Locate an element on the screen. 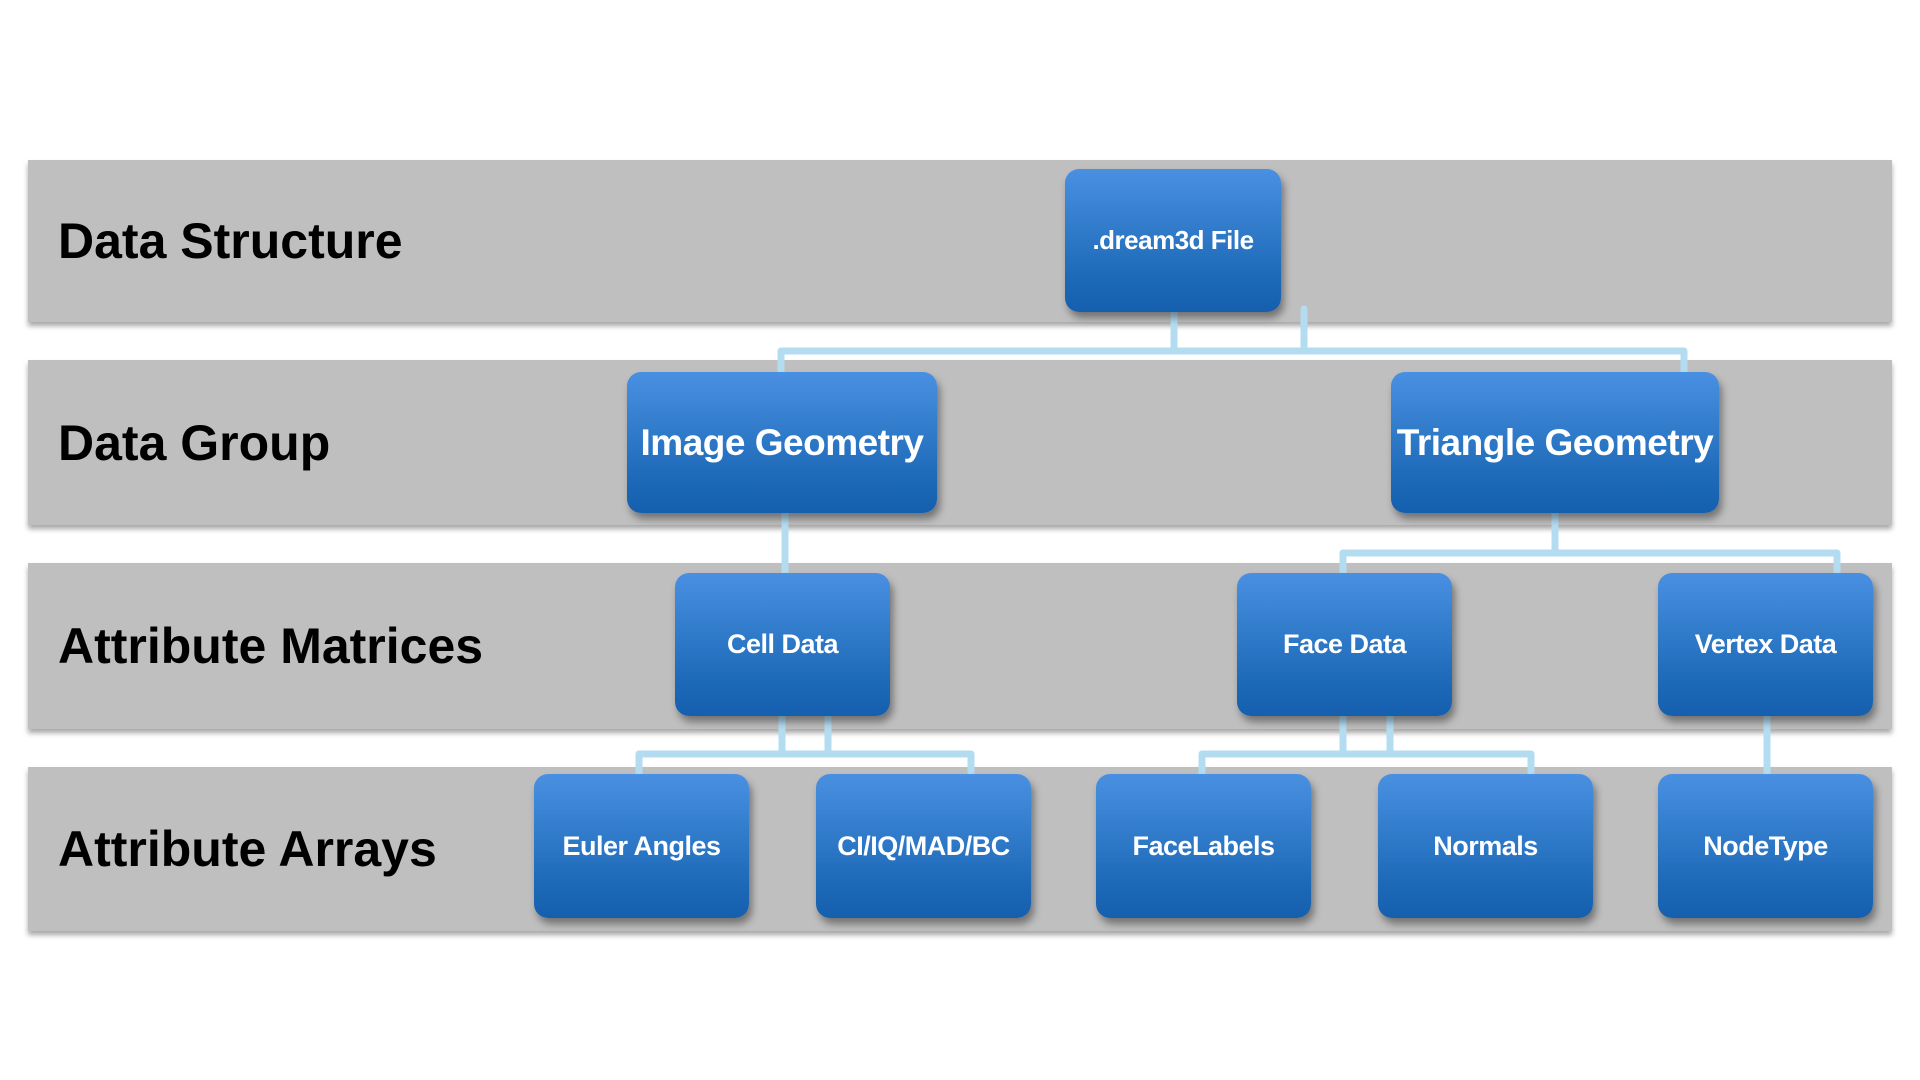 Image resolution: width=1920 pixels, height=1080 pixels. connector-face-data is located at coordinates (1366, 745).